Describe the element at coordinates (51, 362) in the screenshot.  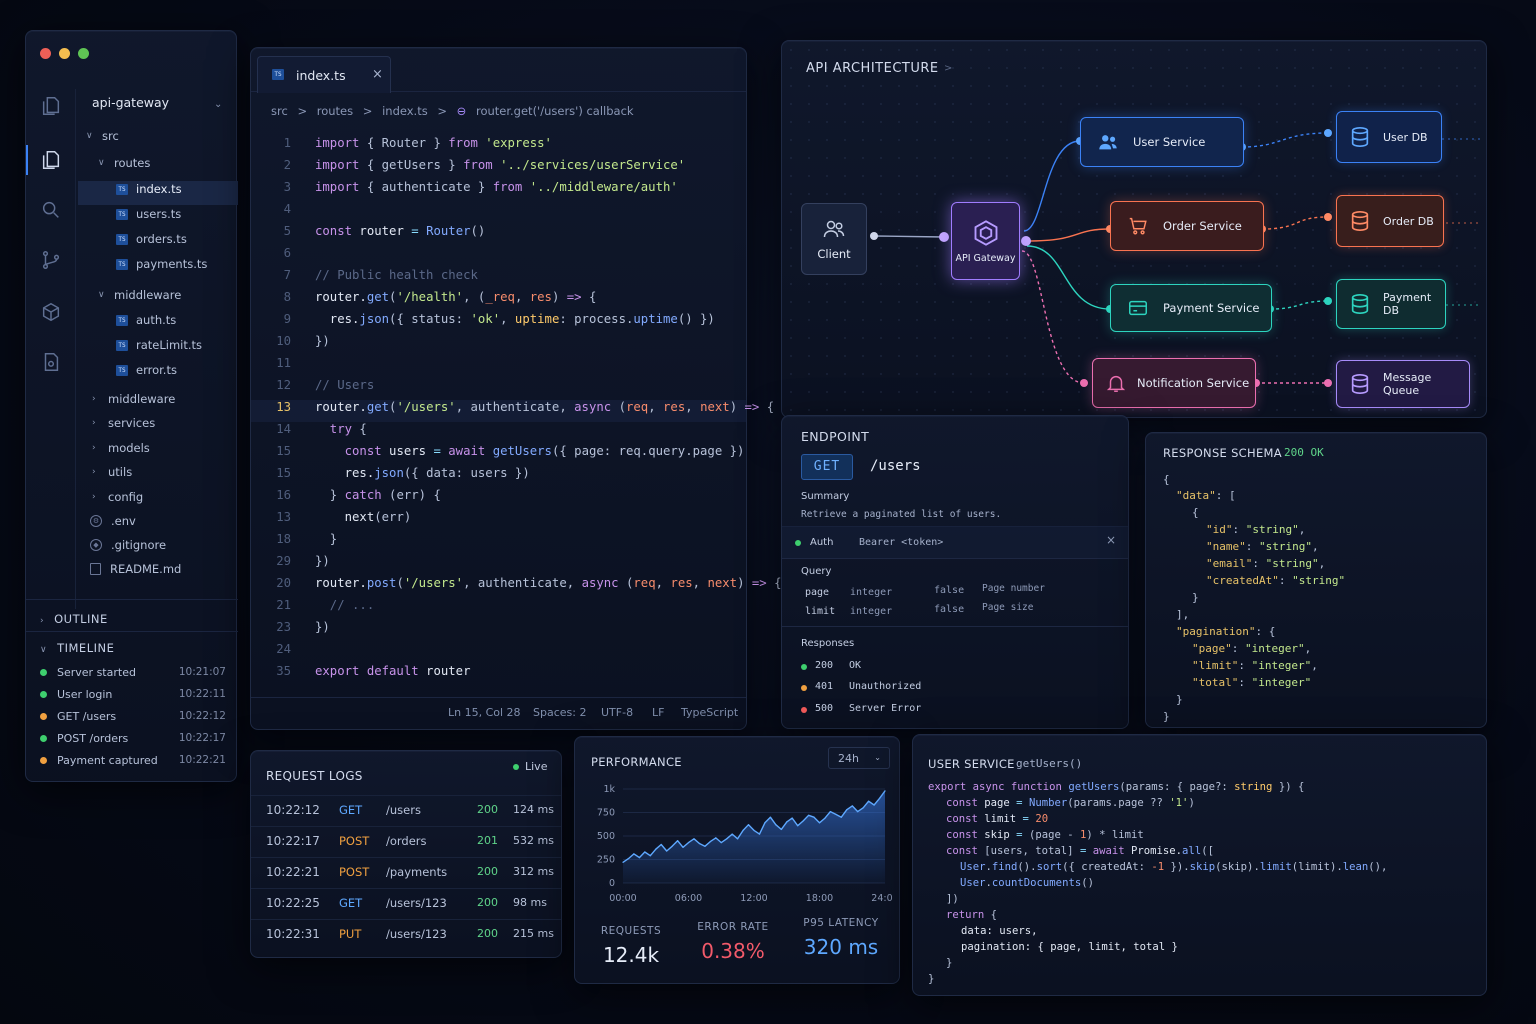
I see `file-settings-icon` at that location.